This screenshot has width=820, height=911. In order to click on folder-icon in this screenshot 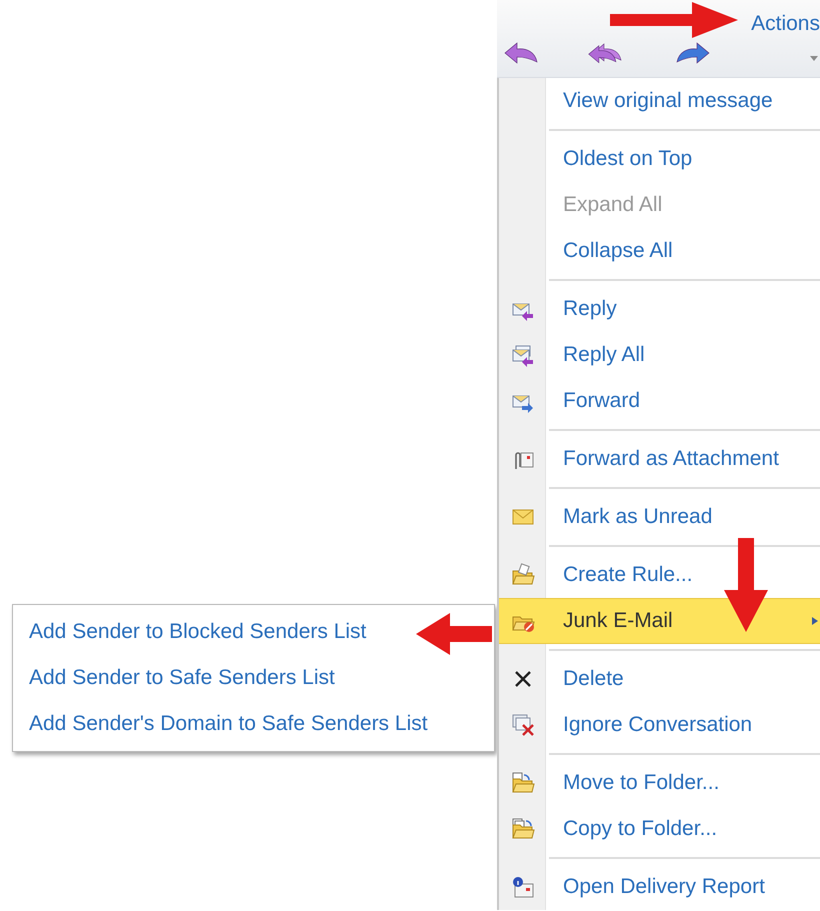, I will do `click(523, 575)`.